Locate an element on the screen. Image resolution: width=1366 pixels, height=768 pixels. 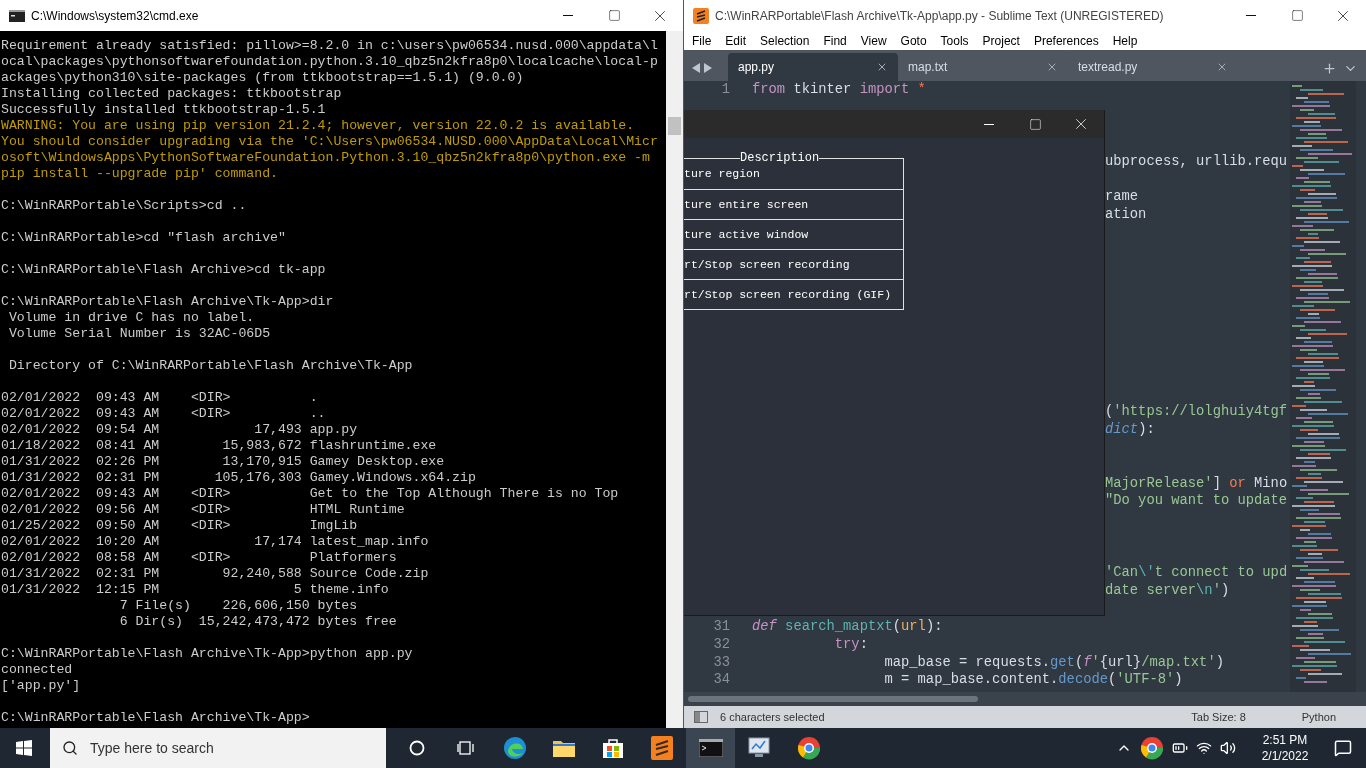
code-line: 'Can\'t connect to upd is located at coordinates (1196, 573).